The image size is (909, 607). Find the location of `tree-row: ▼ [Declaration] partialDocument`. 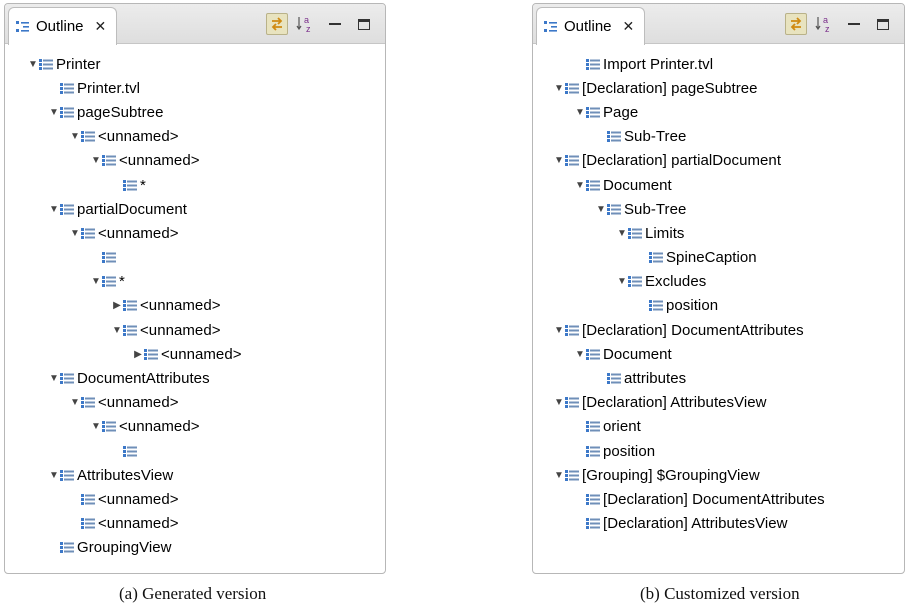

tree-row: ▼ [Declaration] partialDocument is located at coordinates (718, 161).